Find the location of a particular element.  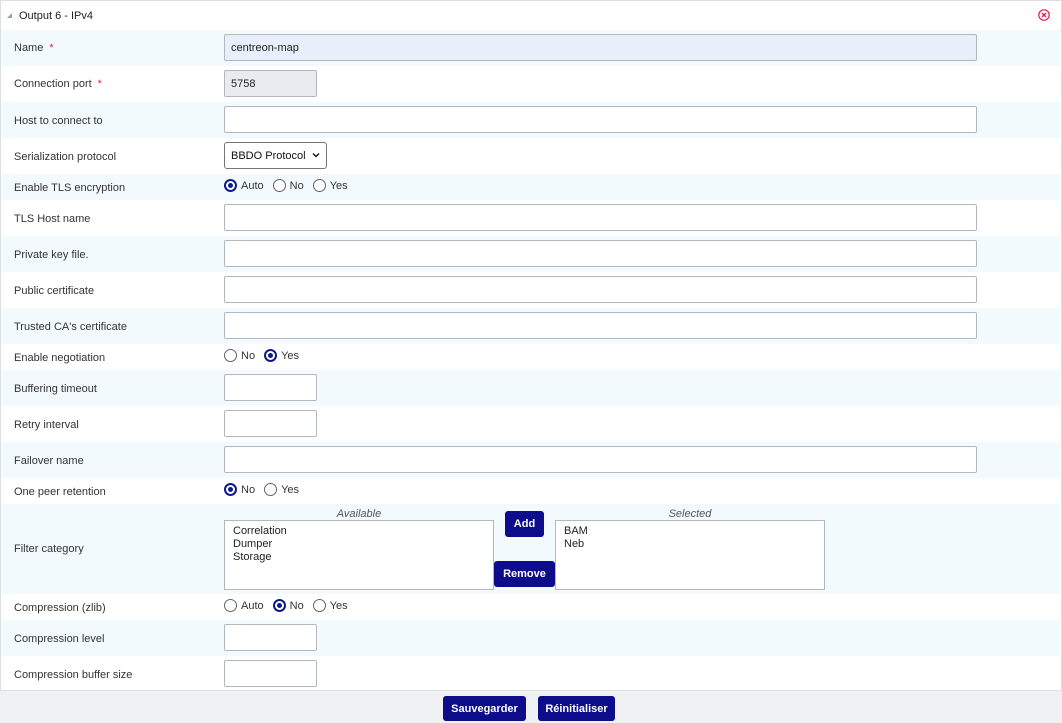

filter-category-label: Filter category is located at coordinates (49, 549).